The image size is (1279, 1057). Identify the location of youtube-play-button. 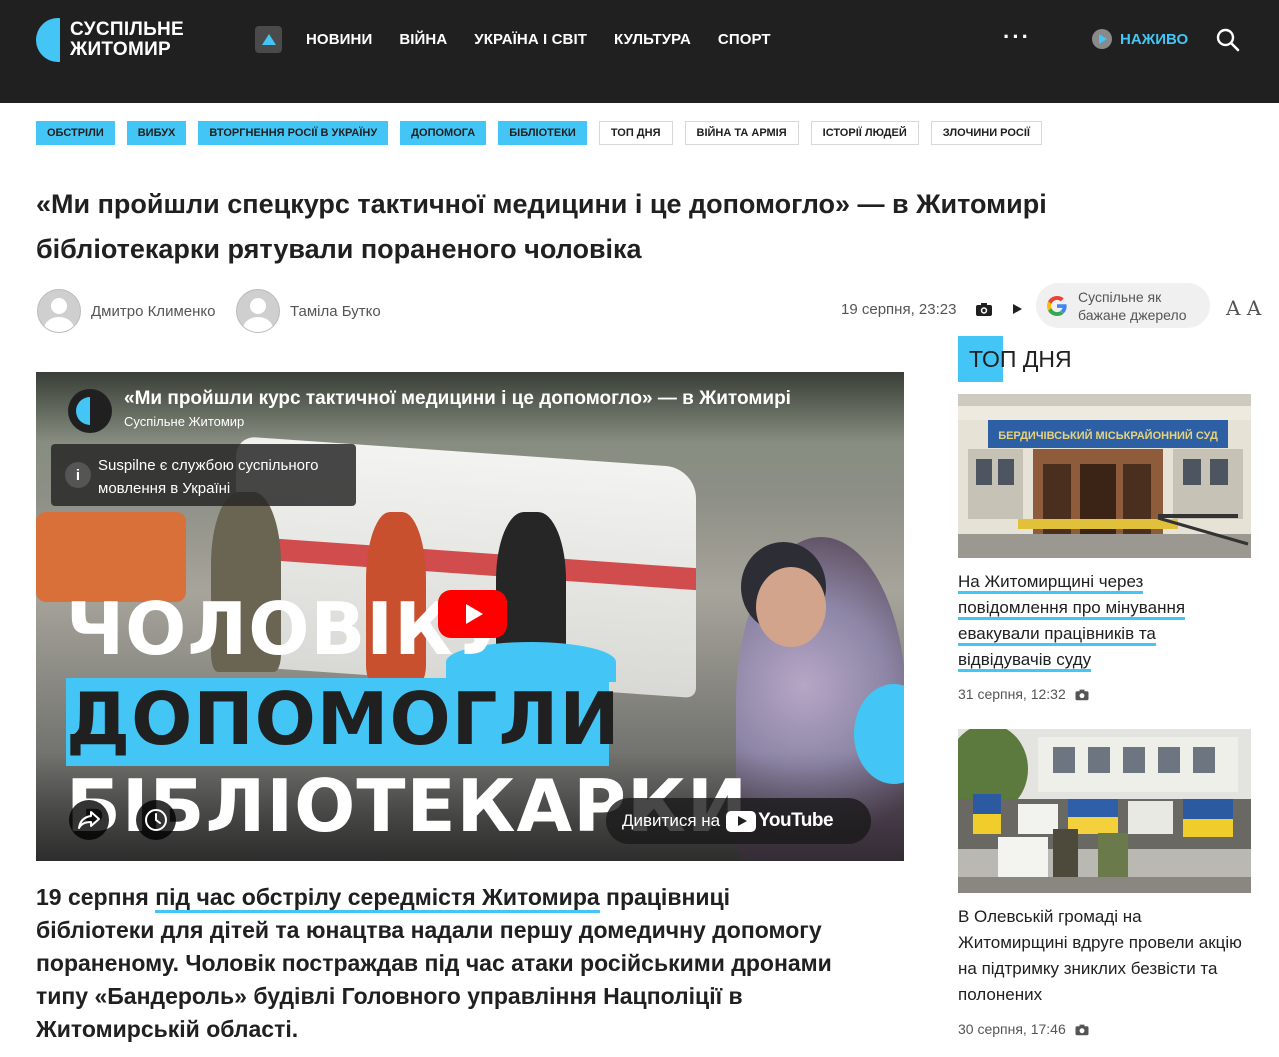
(472, 614).